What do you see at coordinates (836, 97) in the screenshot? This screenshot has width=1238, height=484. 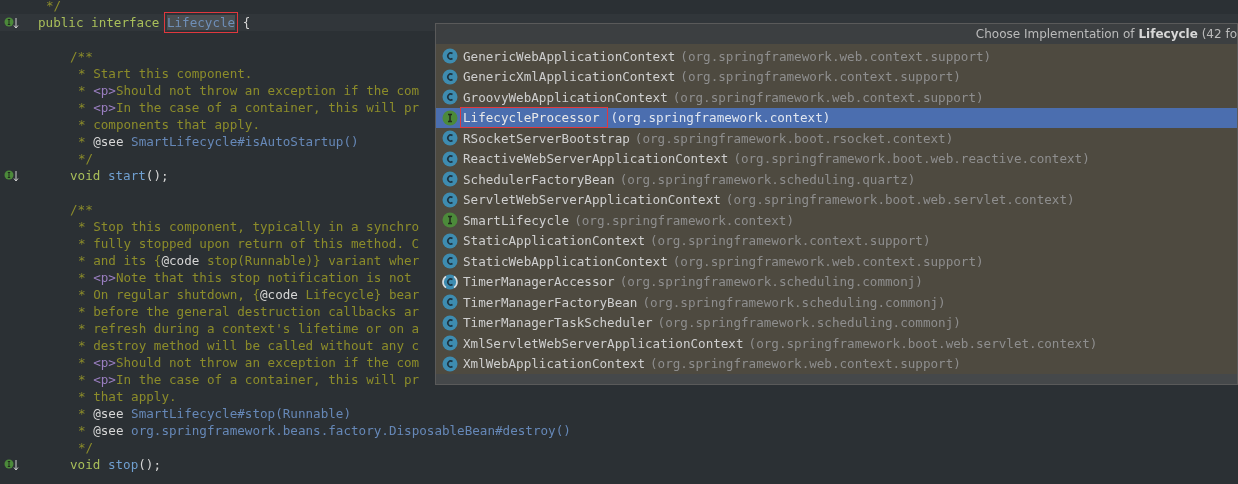 I see `implementation-item: GroovyWebApplicationContext (org.springframework.web.context.support)` at bounding box center [836, 97].